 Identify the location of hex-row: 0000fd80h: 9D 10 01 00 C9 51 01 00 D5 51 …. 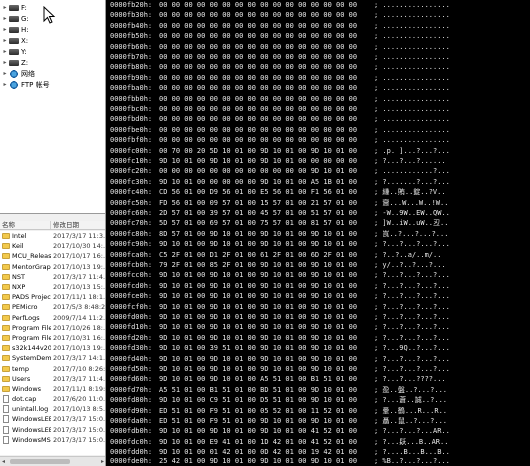
(278, 400).